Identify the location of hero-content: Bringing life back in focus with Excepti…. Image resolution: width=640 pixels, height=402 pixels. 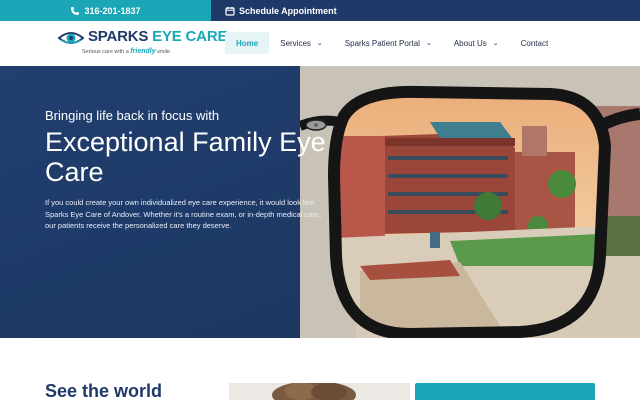
(187, 170).